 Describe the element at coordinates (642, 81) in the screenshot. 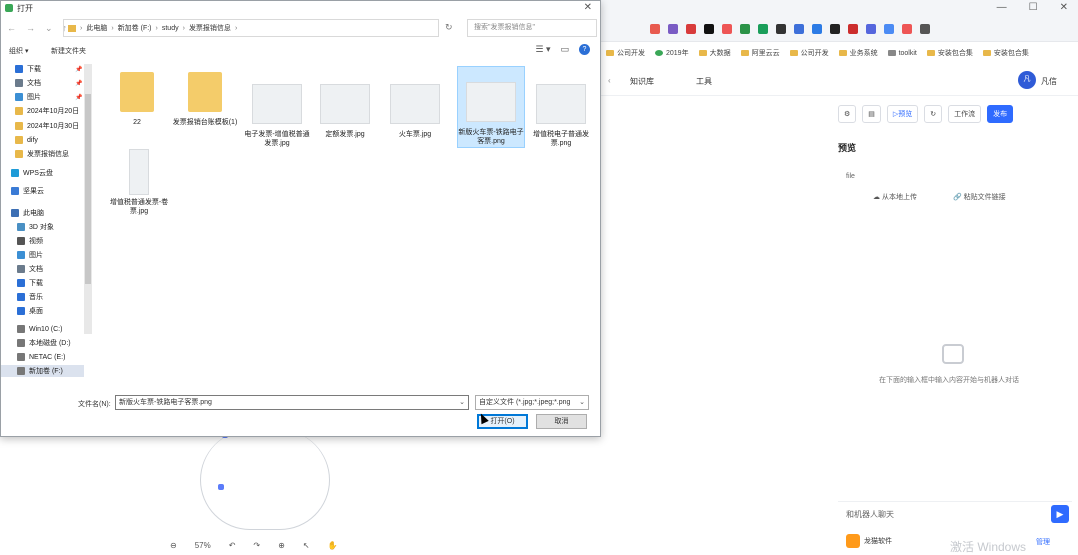

I see `toolbar-item-knowledge: 知识库` at that location.